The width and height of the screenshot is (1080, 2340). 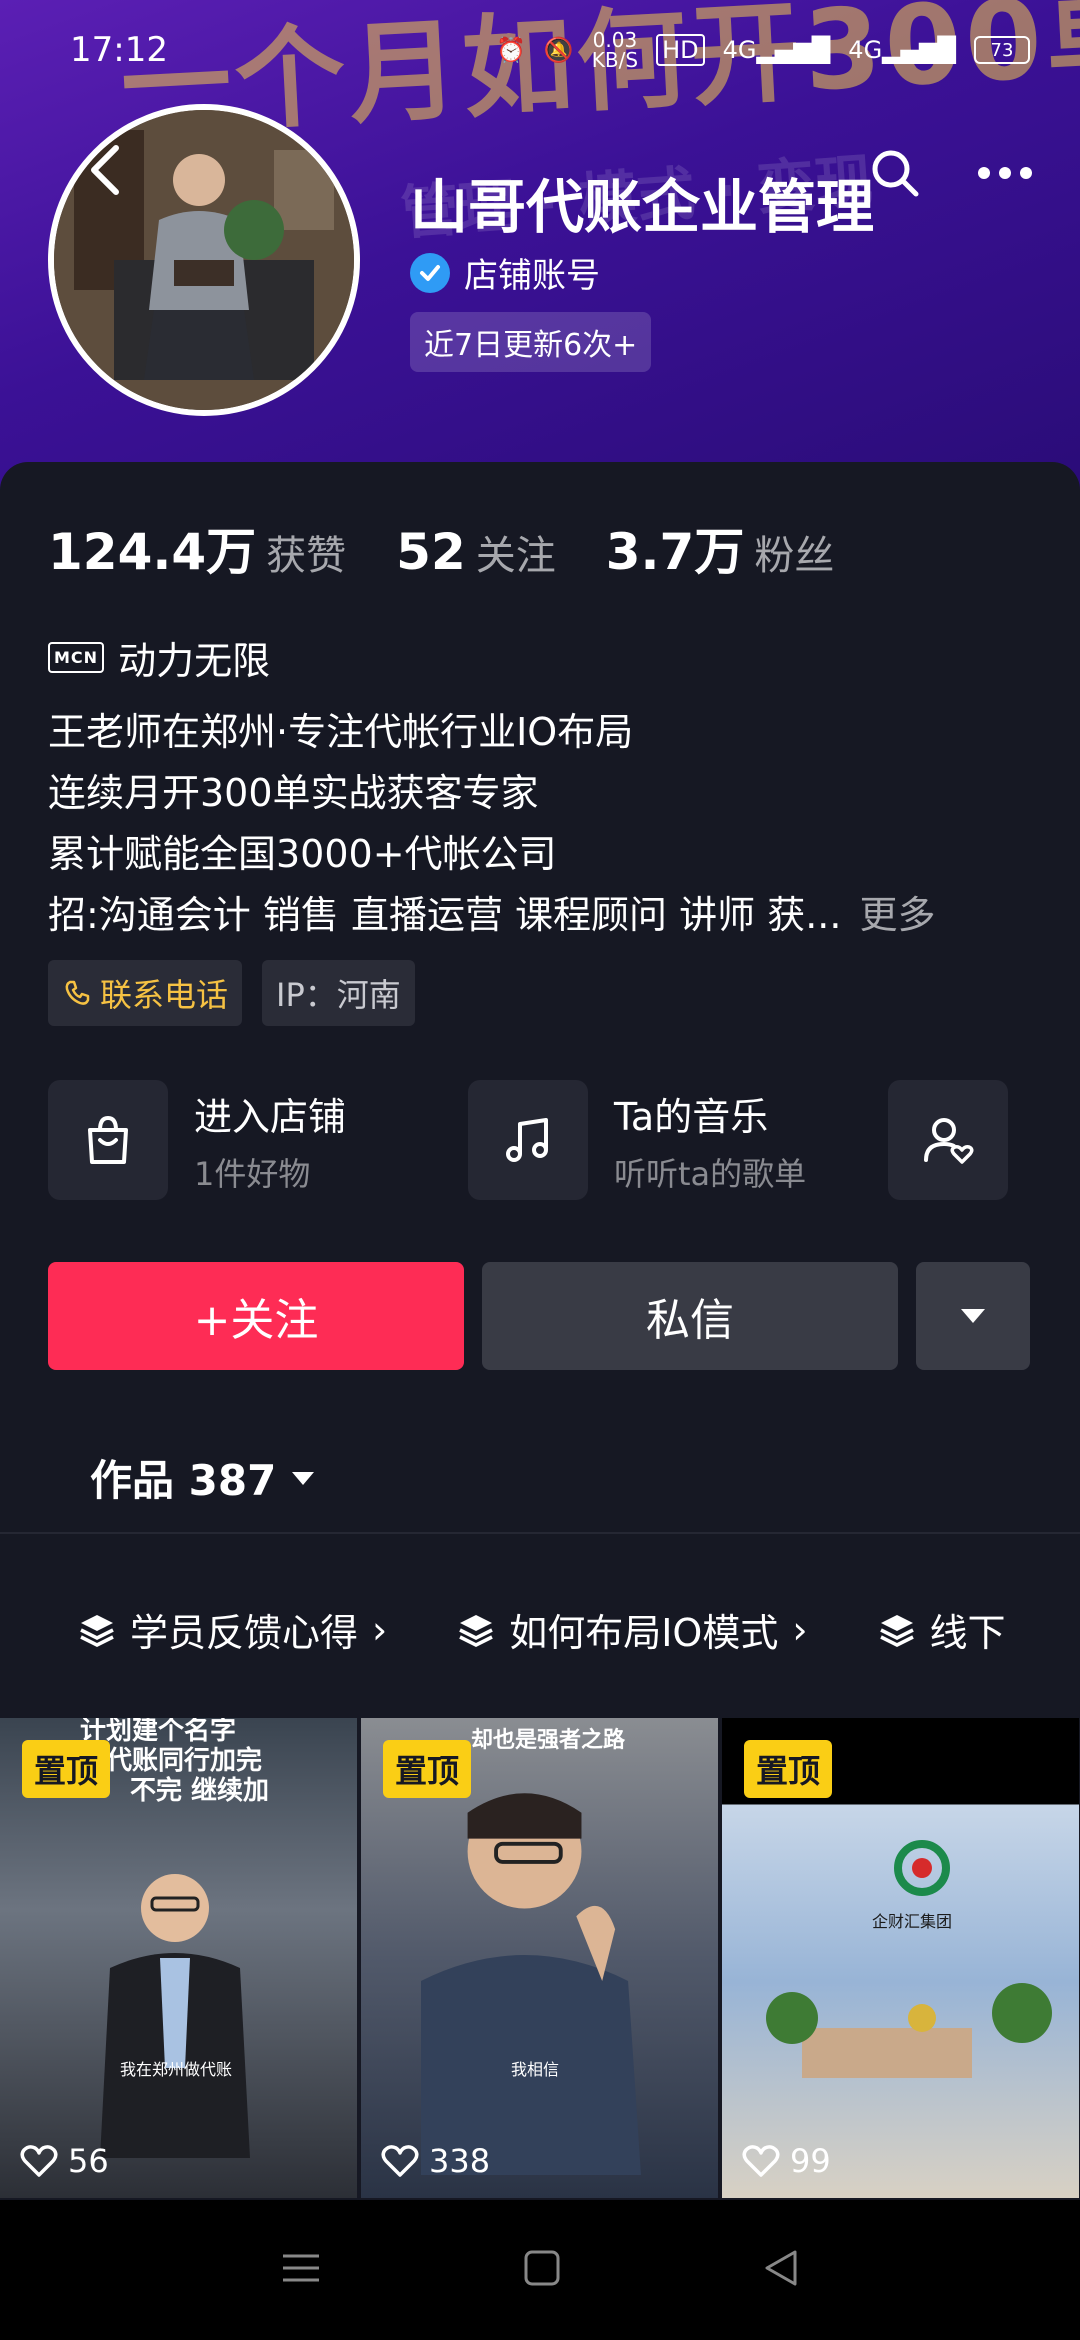 I want to click on stat-following-num: 52, so click(x=431, y=552).